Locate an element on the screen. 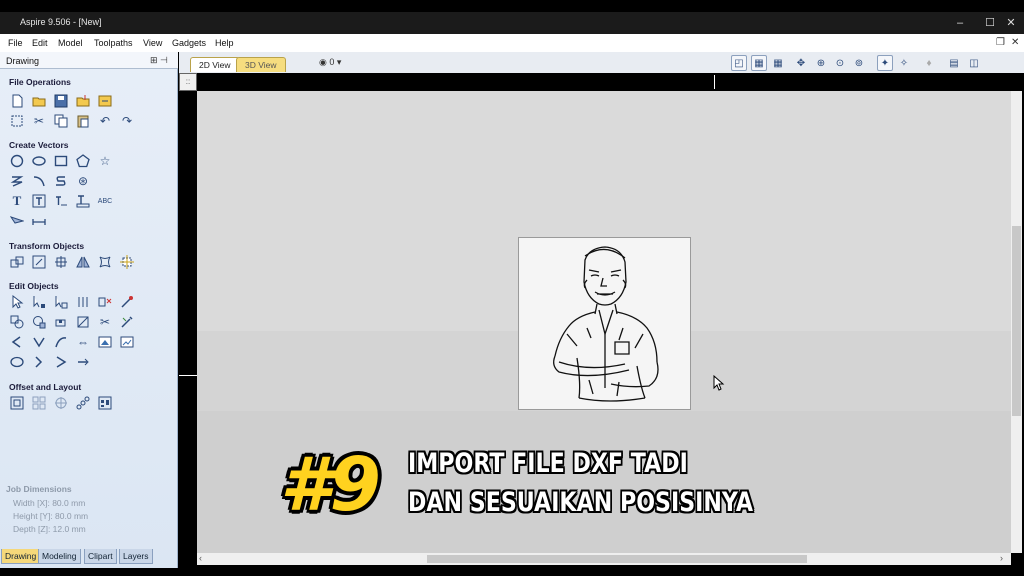 The height and width of the screenshot is (576, 1024). tab-2d-view: 2D View is located at coordinates (215, 64).